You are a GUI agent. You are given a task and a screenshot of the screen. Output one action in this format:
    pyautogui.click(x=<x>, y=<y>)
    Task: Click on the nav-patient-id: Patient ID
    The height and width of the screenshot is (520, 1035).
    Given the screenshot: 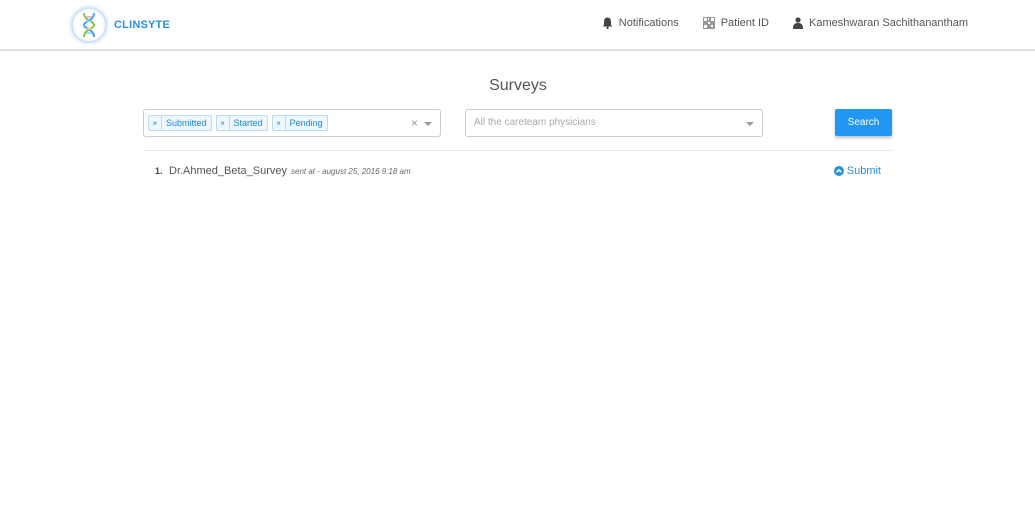 What is the action you would take?
    pyautogui.click(x=736, y=23)
    